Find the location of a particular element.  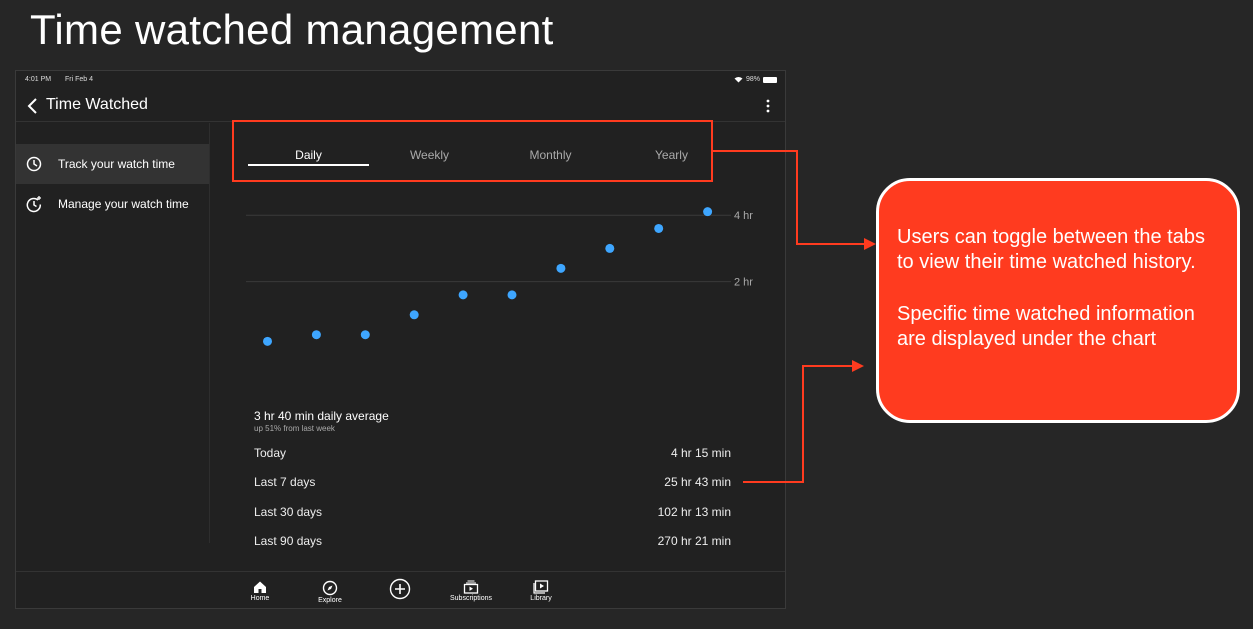

timer-add-icon is located at coordinates (34, 204).